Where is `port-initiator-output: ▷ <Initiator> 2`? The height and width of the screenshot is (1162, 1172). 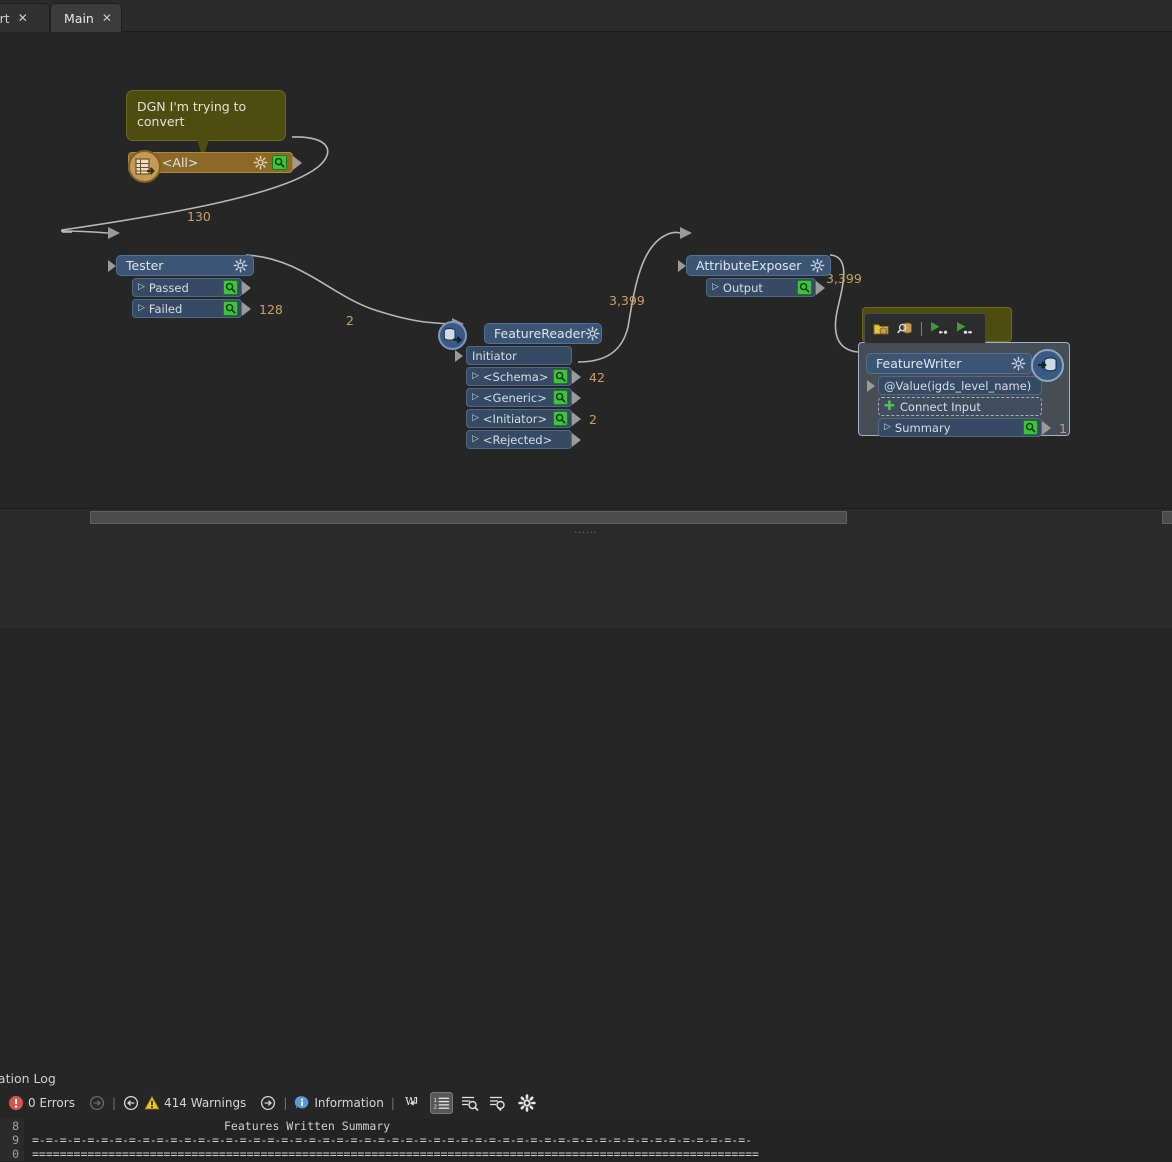 port-initiator-output: ▷ <Initiator> 2 is located at coordinates (531, 418).